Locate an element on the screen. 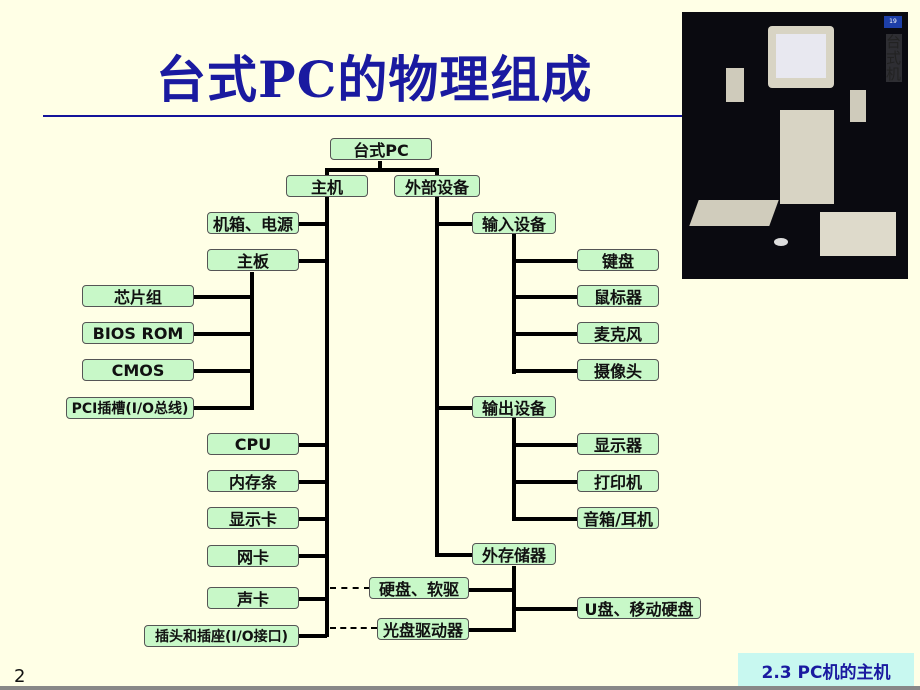 This screenshot has height=690, width=920. slide-title: 台式PC的物理组成 is located at coordinates (374, 79).